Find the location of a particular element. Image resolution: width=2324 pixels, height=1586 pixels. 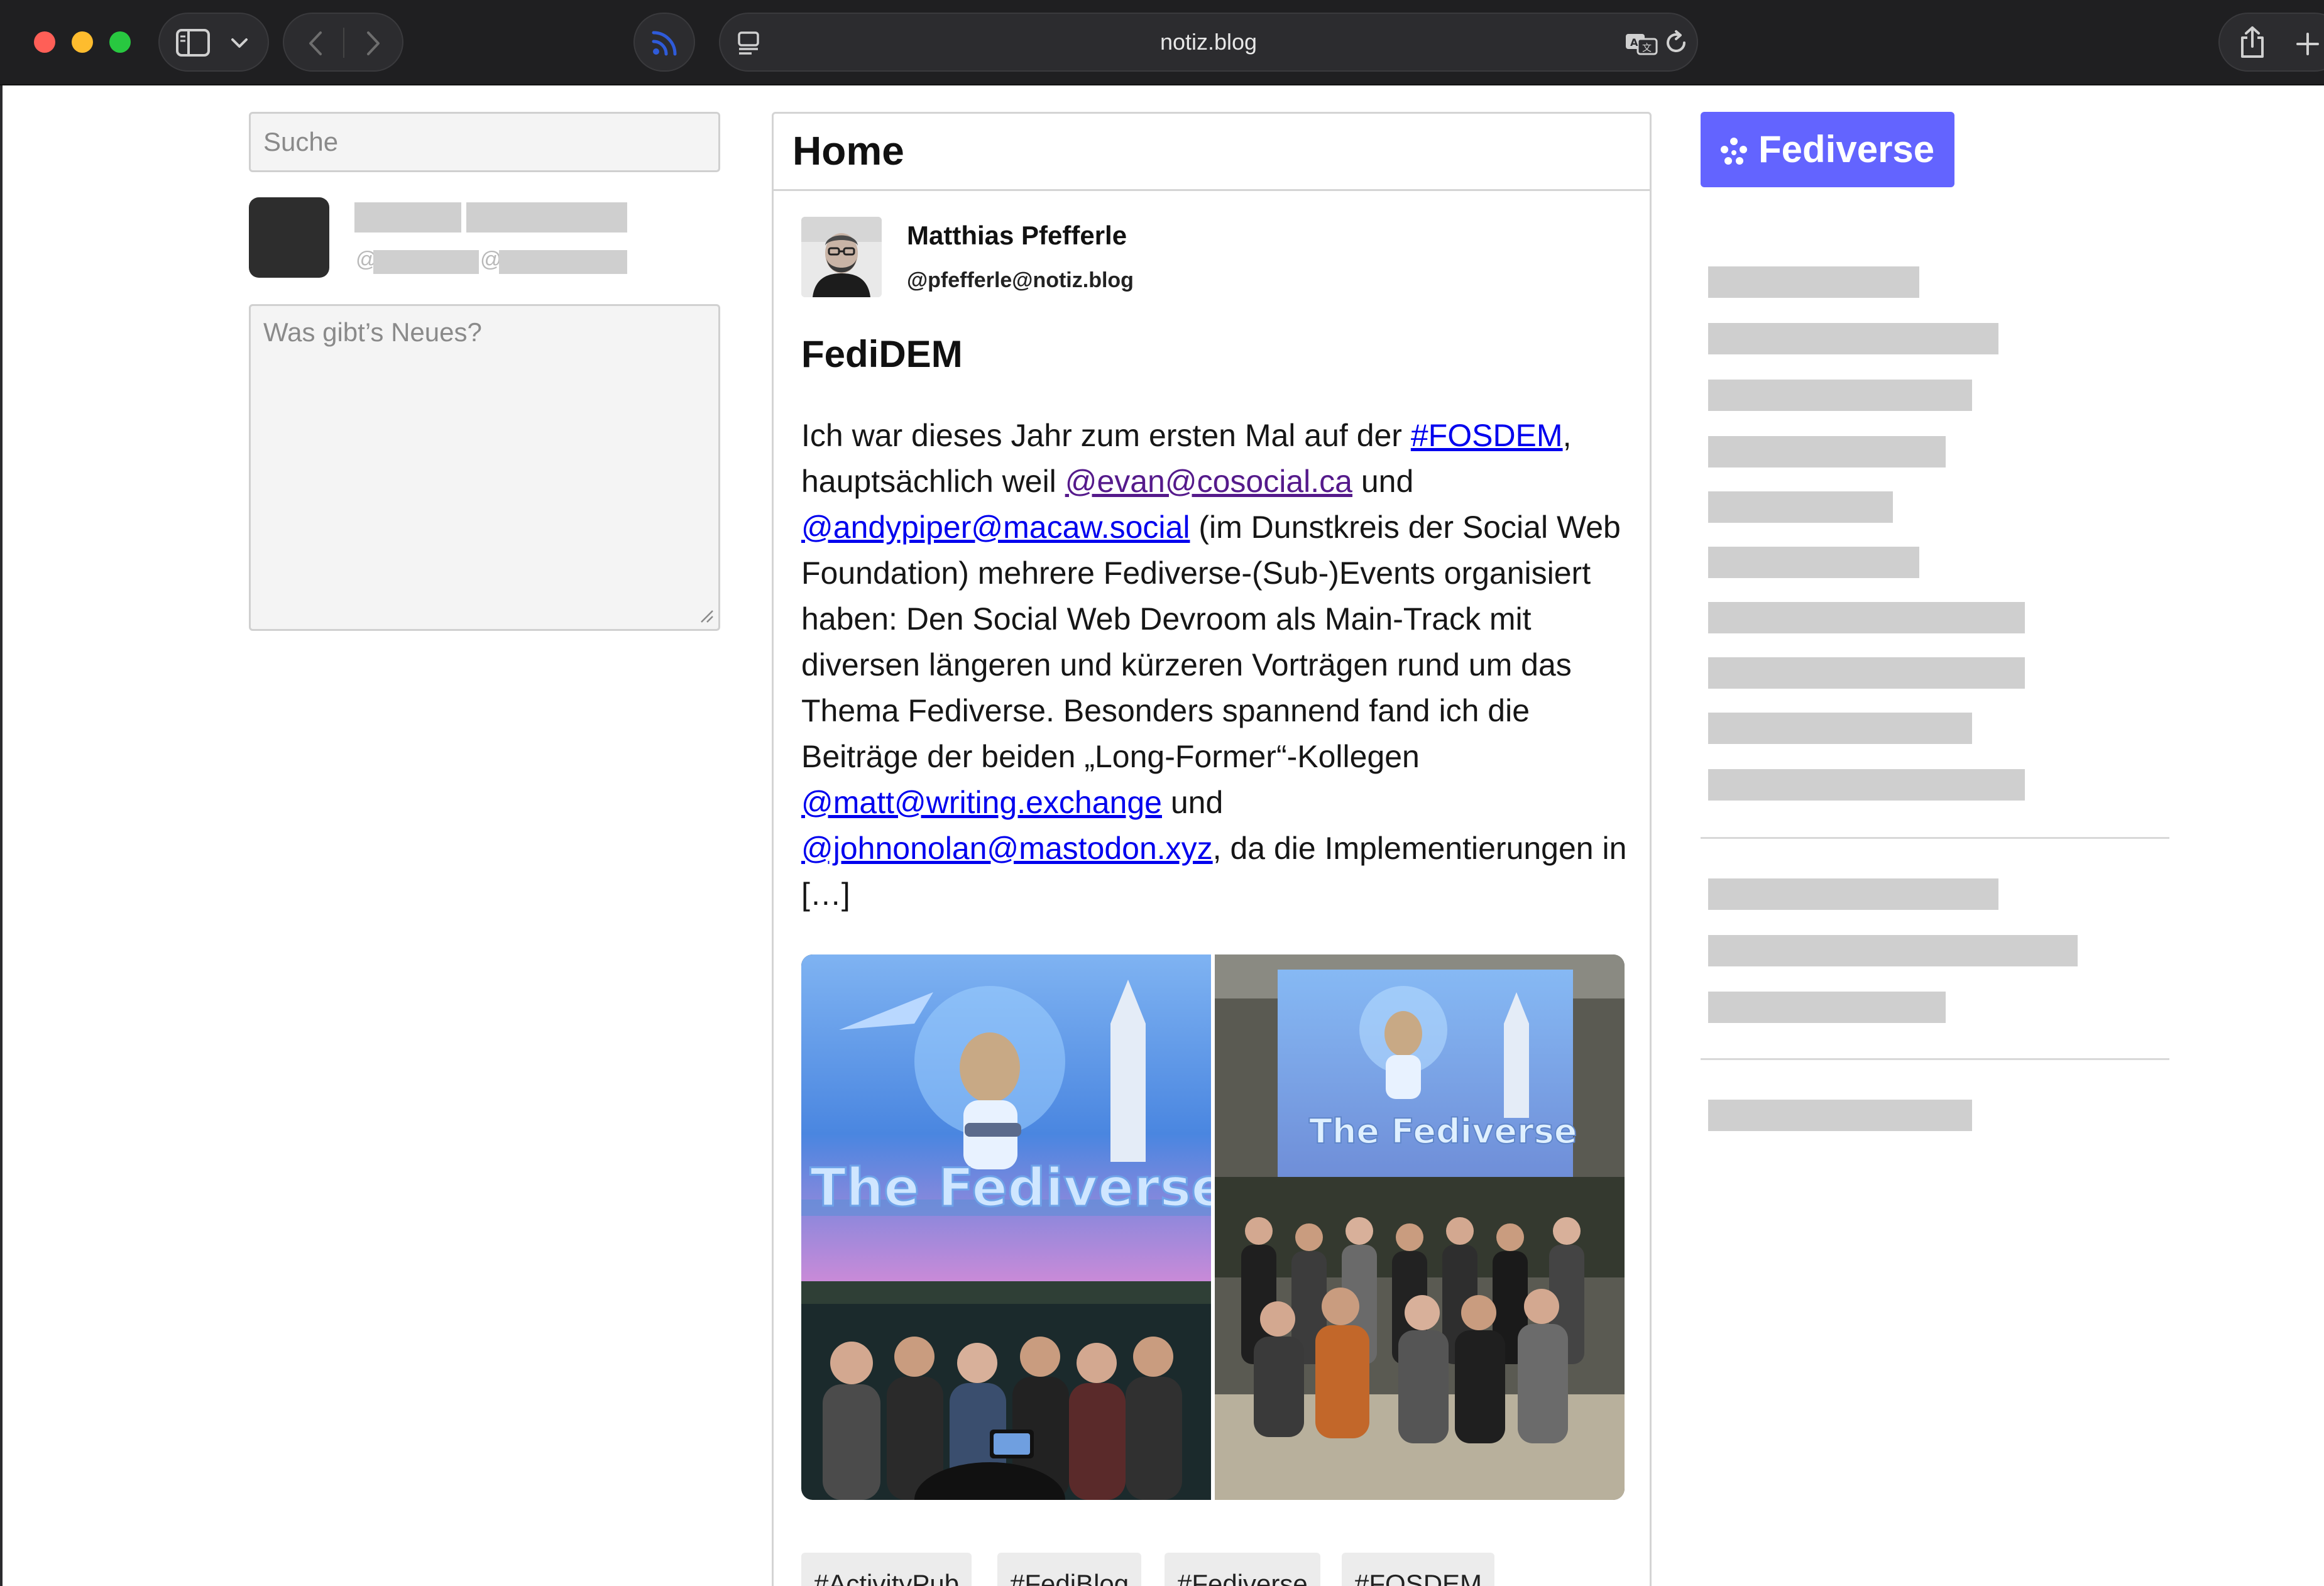

mention-link-andypiper: @andypiper@macaw.social is located at coordinates (996, 527).